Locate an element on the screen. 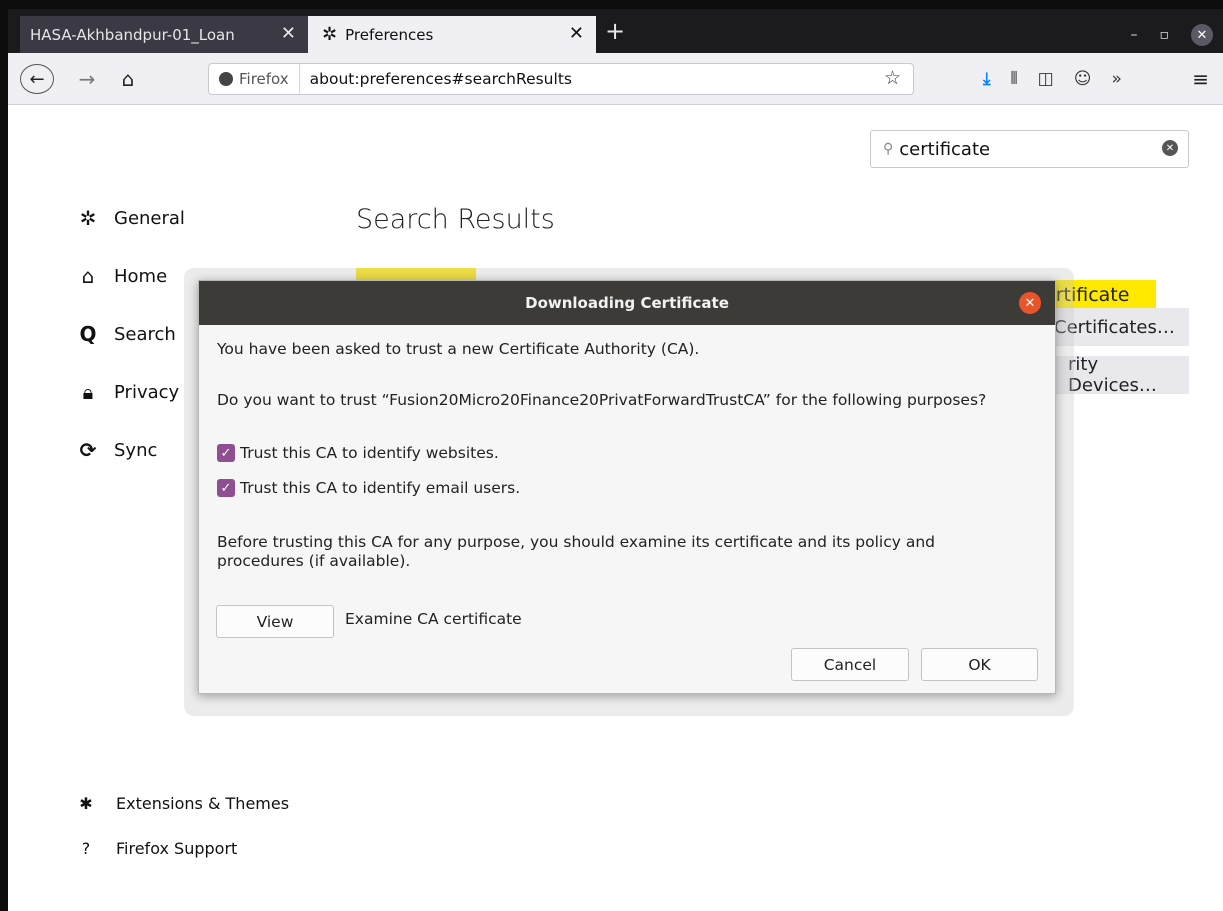  ok-button: OK is located at coordinates (979, 664).